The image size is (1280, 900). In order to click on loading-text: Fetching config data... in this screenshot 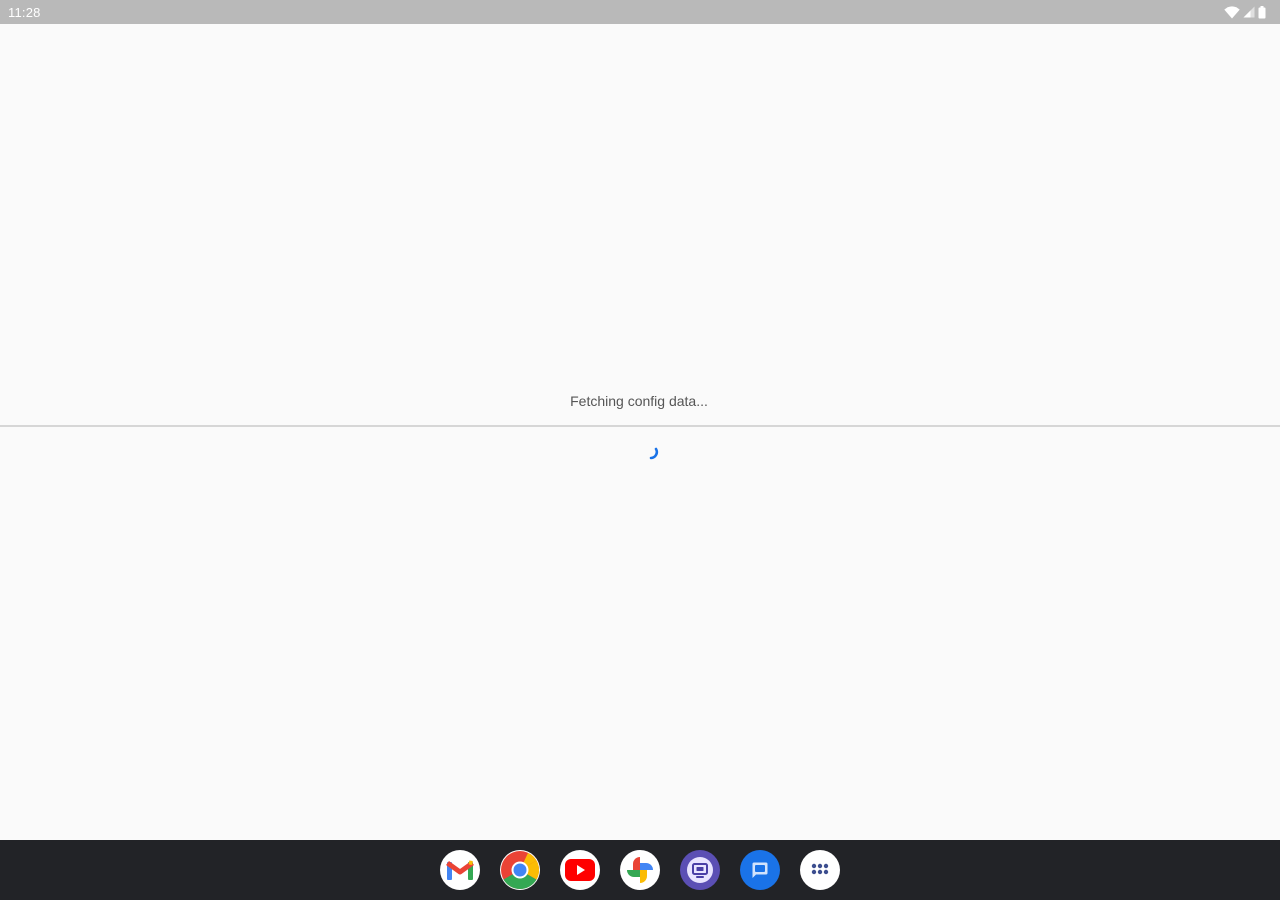, I will do `click(639, 401)`.